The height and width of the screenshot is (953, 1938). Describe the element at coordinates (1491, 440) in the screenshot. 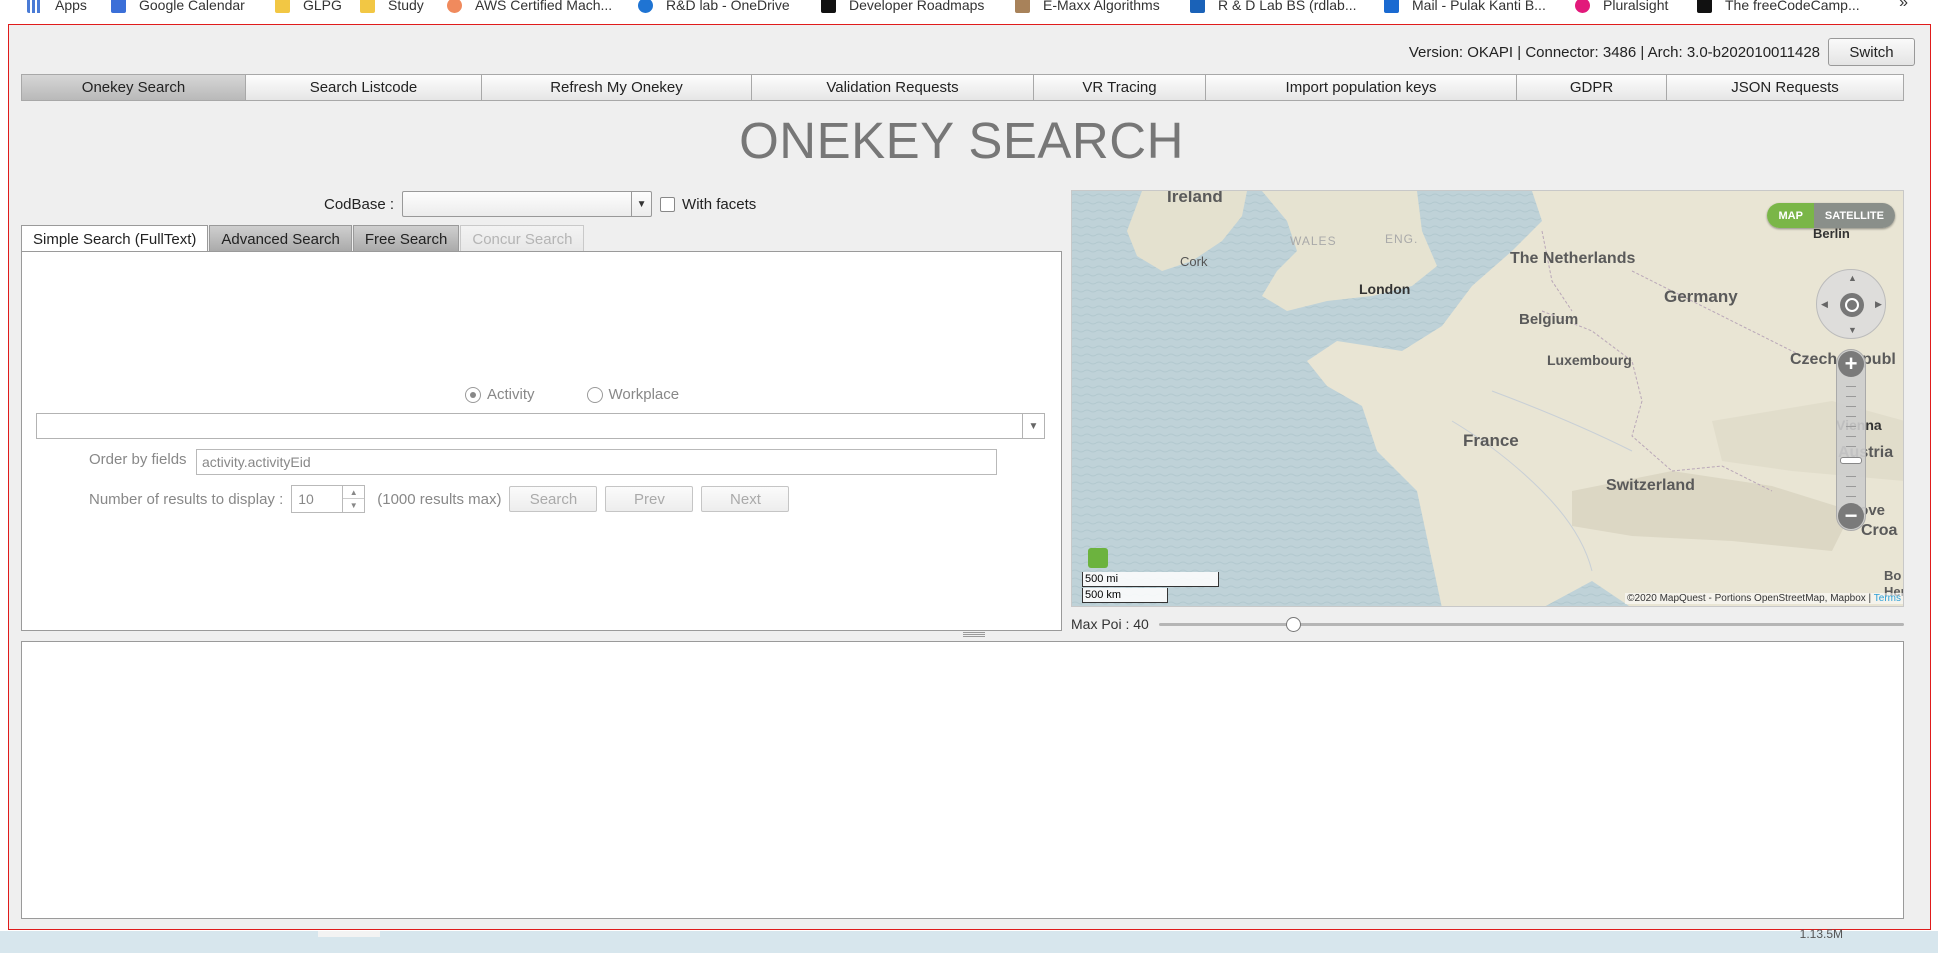

I see `map-label-france: France` at that location.